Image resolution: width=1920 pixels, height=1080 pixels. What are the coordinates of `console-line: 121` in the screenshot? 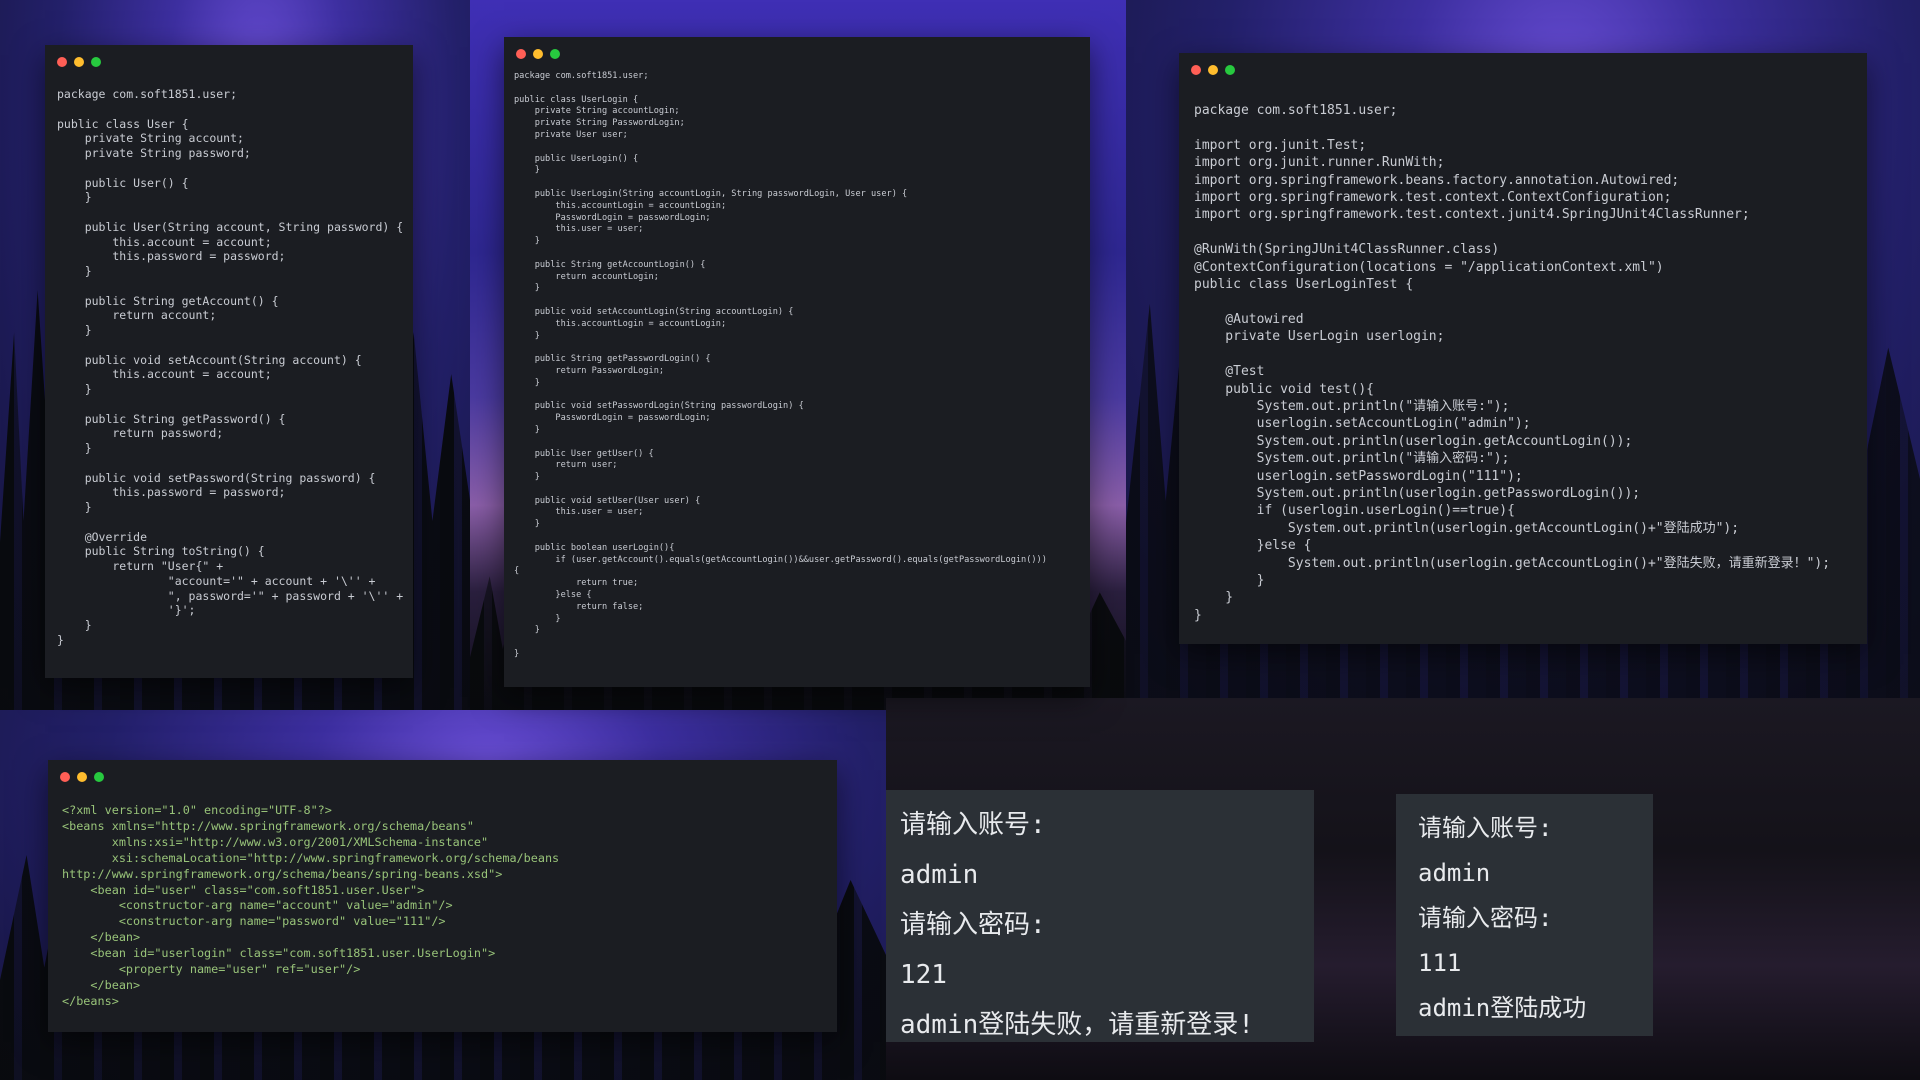 It's located at (923, 975).